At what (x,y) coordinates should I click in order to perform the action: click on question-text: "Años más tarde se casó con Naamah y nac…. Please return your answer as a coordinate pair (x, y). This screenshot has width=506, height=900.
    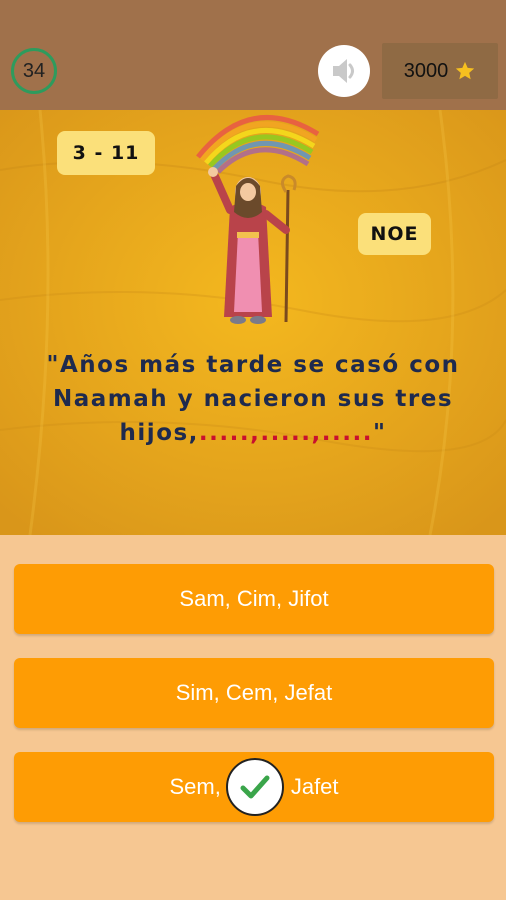
    Looking at the image, I should click on (253, 399).